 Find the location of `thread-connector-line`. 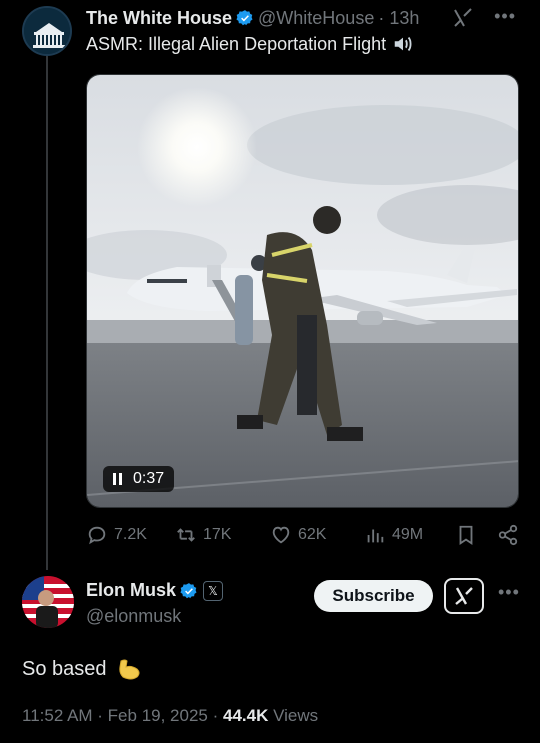

thread-connector-line is located at coordinates (47, 311).